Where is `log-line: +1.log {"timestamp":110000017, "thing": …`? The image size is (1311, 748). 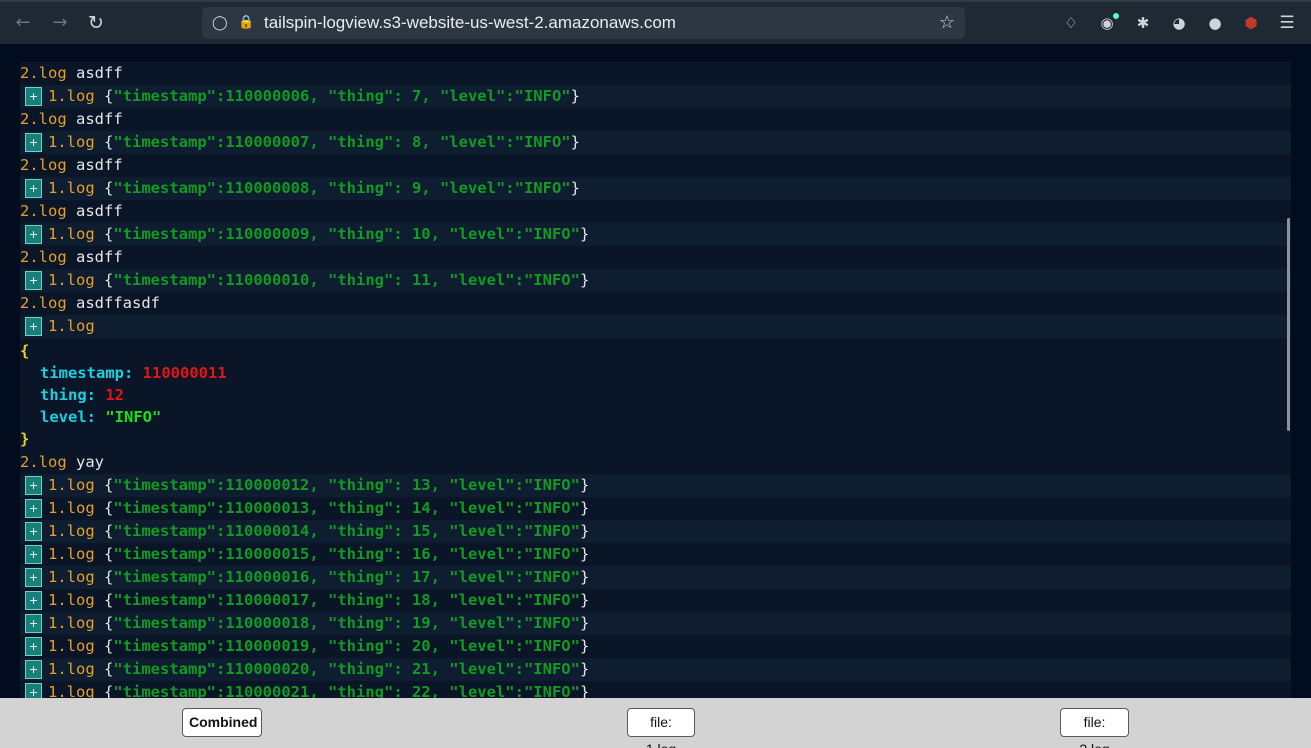
log-line: +1.log {"timestamp":110000017, "thing": … is located at coordinates (655, 600).